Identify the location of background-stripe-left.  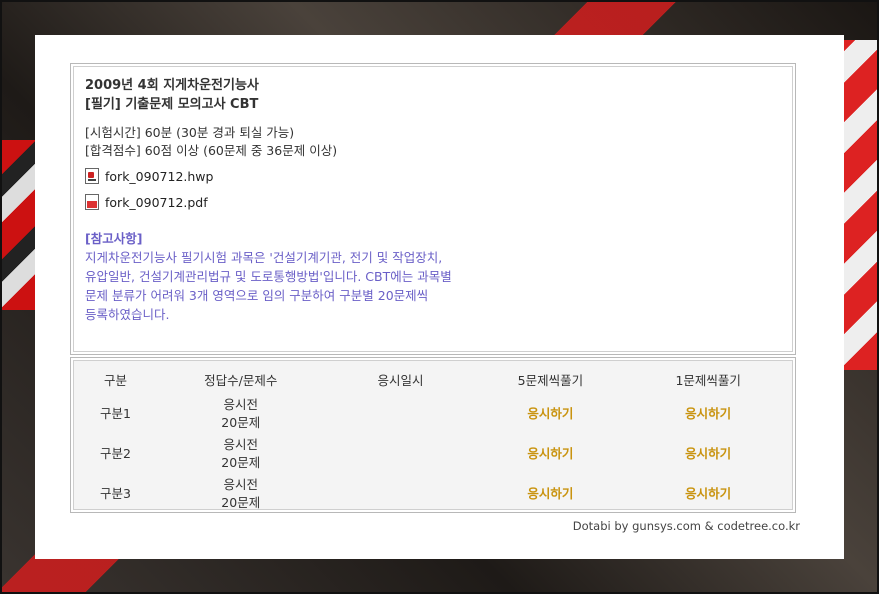
(18, 225).